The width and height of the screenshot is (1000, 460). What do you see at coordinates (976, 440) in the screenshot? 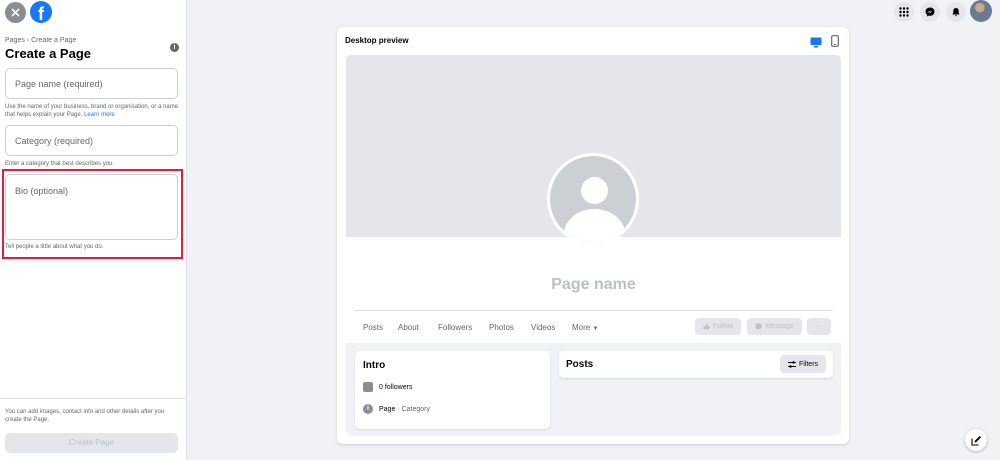
I see `edit-icon` at bounding box center [976, 440].